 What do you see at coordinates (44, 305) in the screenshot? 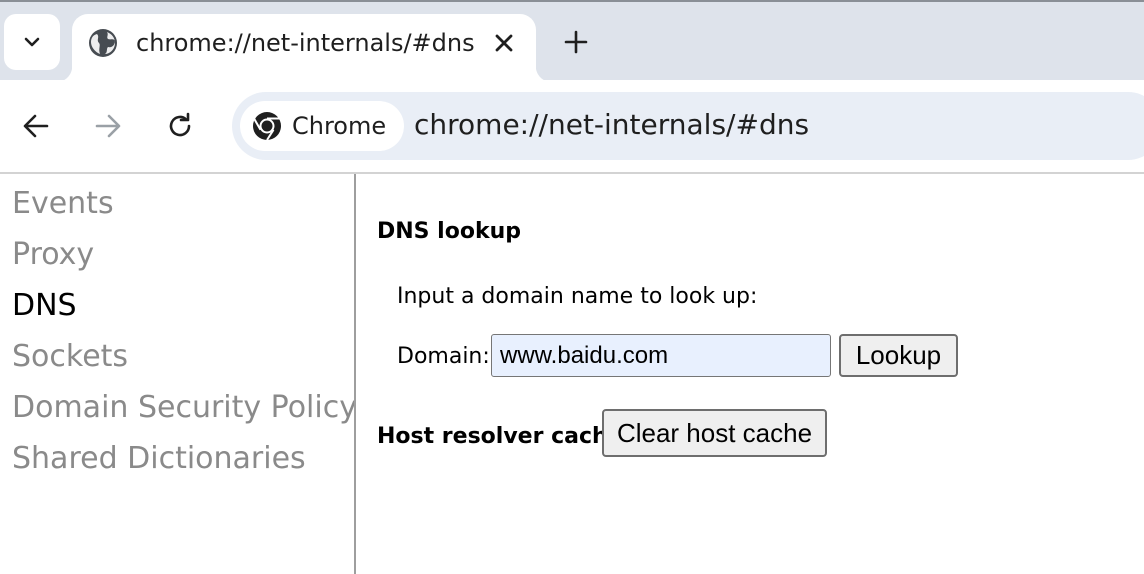
I see `sidebar-item-dns: DNS` at bounding box center [44, 305].